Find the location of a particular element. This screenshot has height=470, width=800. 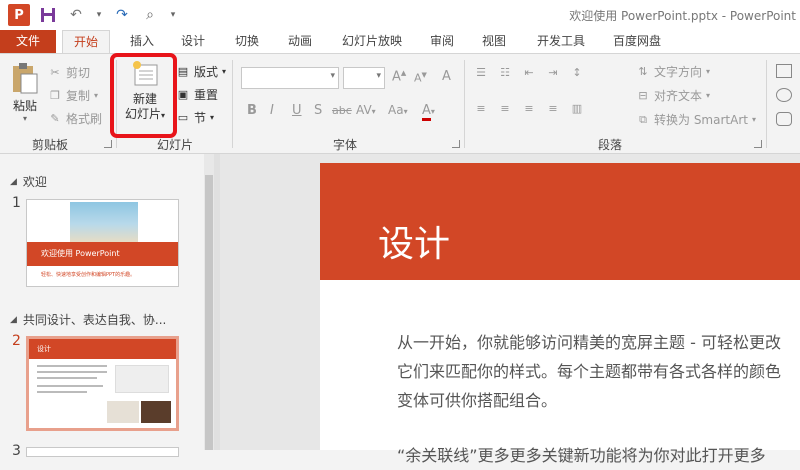

clear-formatting-button: A is located at coordinates (446, 76).